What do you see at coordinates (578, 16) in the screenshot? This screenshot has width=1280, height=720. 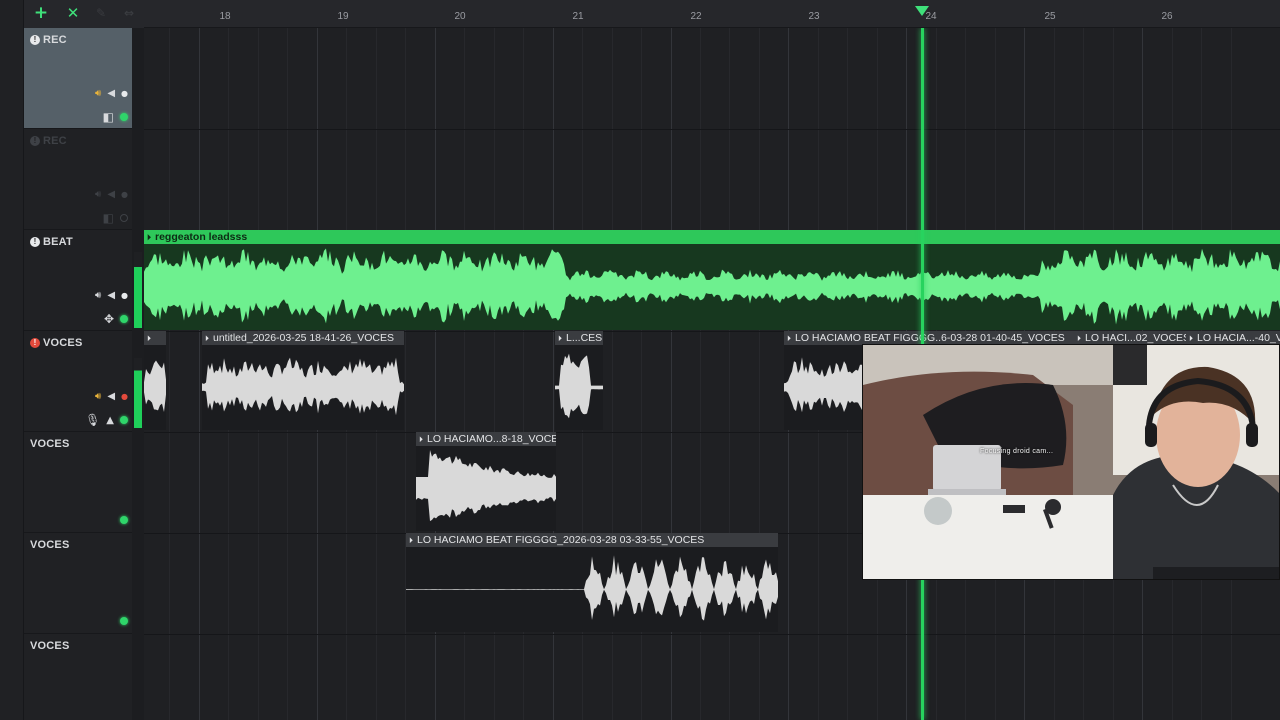 I see `ruler-bar-label: 21` at bounding box center [578, 16].